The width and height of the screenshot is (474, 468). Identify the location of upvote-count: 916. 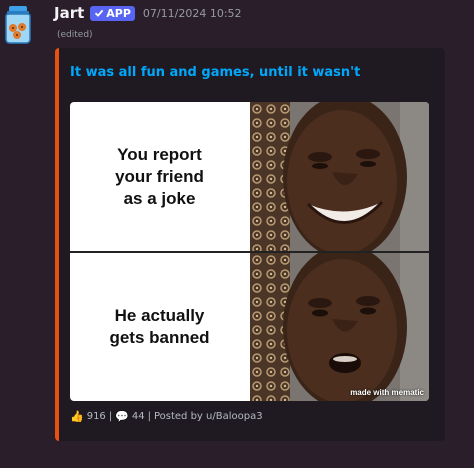
(96, 416).